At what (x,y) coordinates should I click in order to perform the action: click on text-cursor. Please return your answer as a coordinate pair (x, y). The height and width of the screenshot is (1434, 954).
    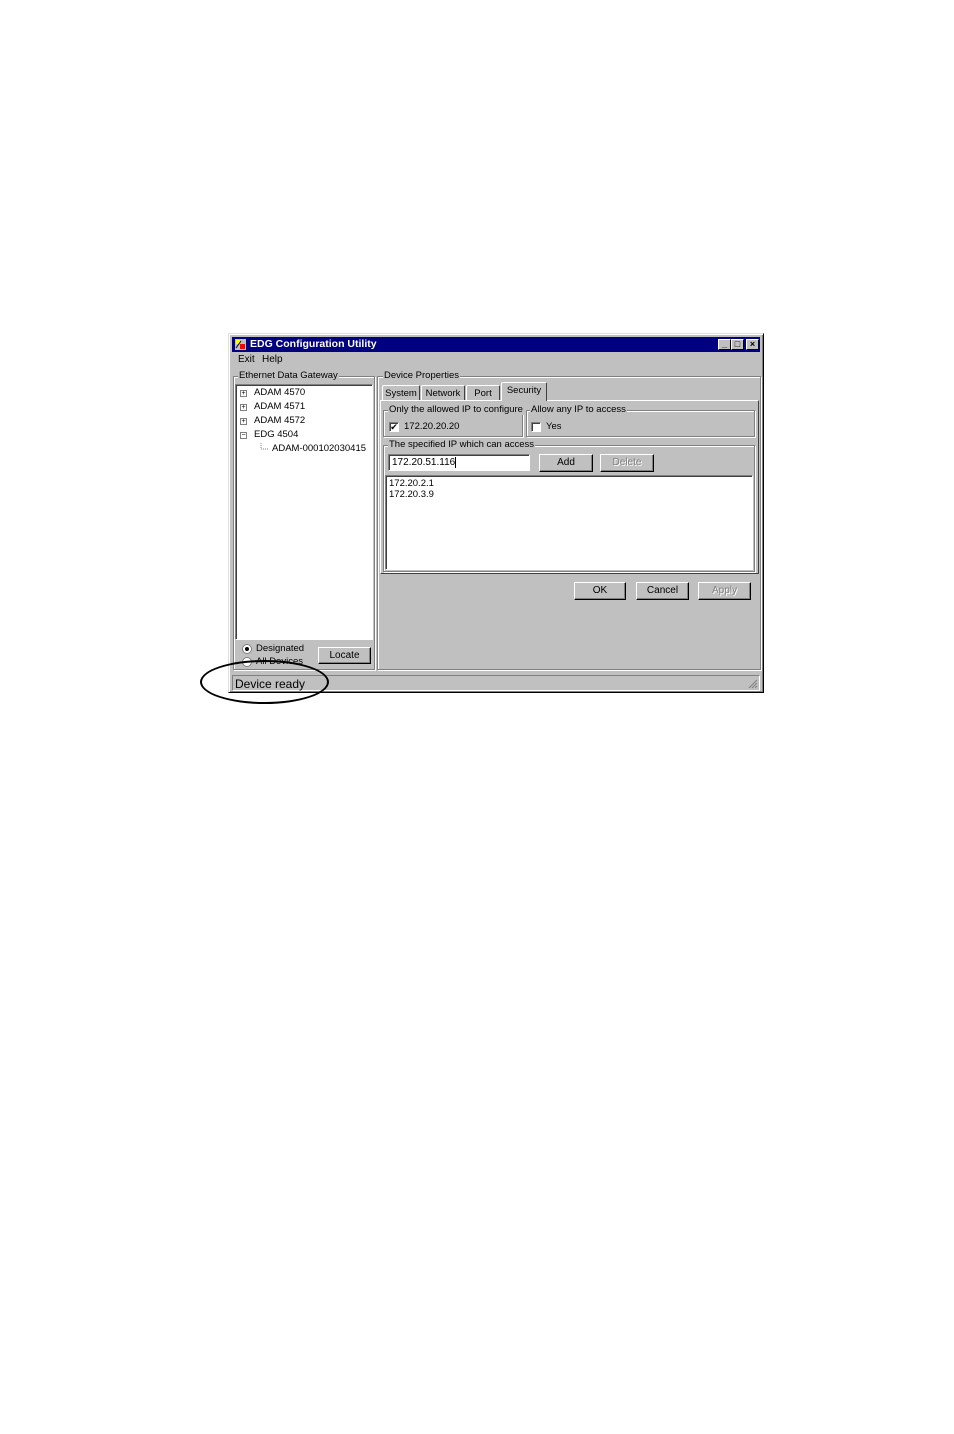
    Looking at the image, I should click on (456, 462).